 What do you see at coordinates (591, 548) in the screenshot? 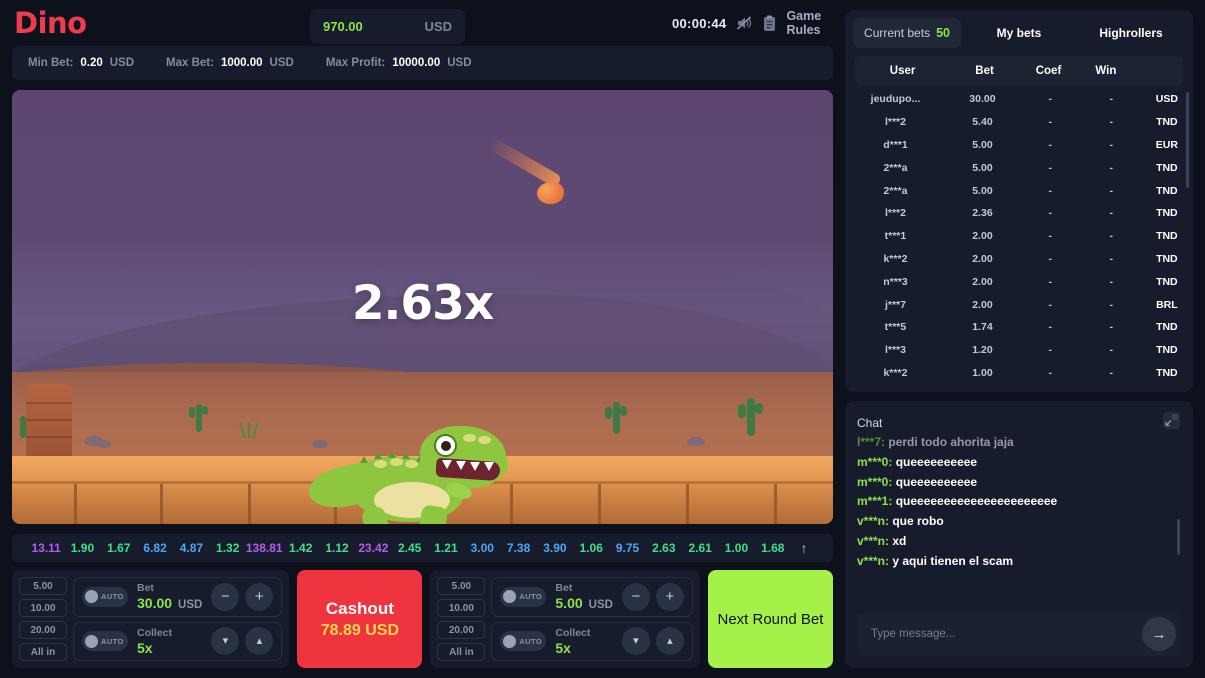
I see `history-multiplier: 1.06` at bounding box center [591, 548].